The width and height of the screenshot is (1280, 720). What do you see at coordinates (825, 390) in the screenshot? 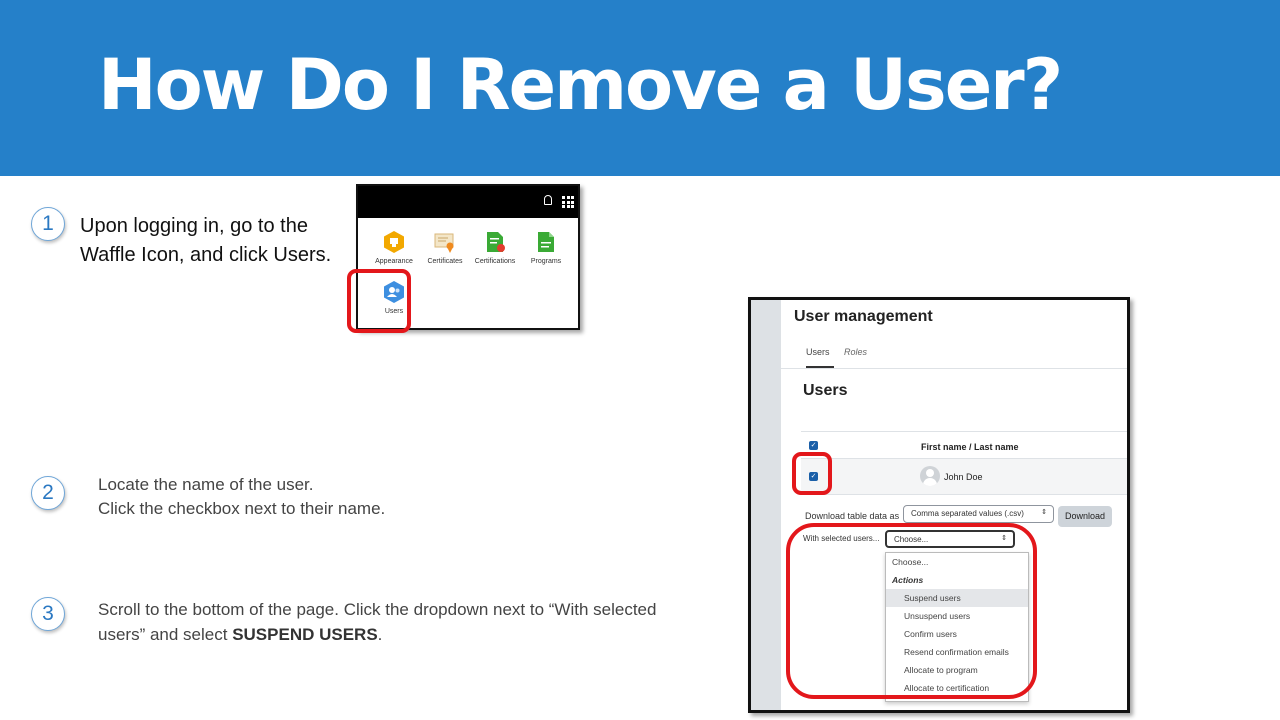
I see `section-heading: Users` at bounding box center [825, 390].